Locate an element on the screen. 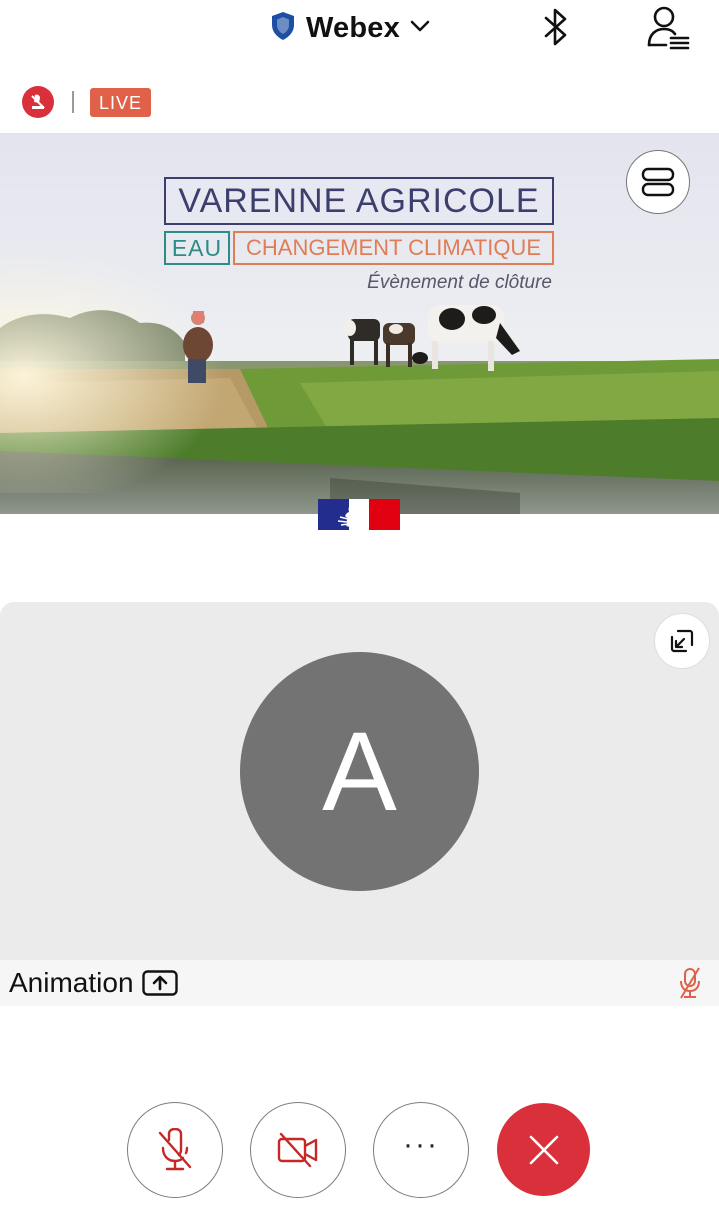 Image resolution: width=719 pixels, height=1226 pixels. slide-tag-climate: CHANGEMENT CLIMATIQUE is located at coordinates (393, 248).